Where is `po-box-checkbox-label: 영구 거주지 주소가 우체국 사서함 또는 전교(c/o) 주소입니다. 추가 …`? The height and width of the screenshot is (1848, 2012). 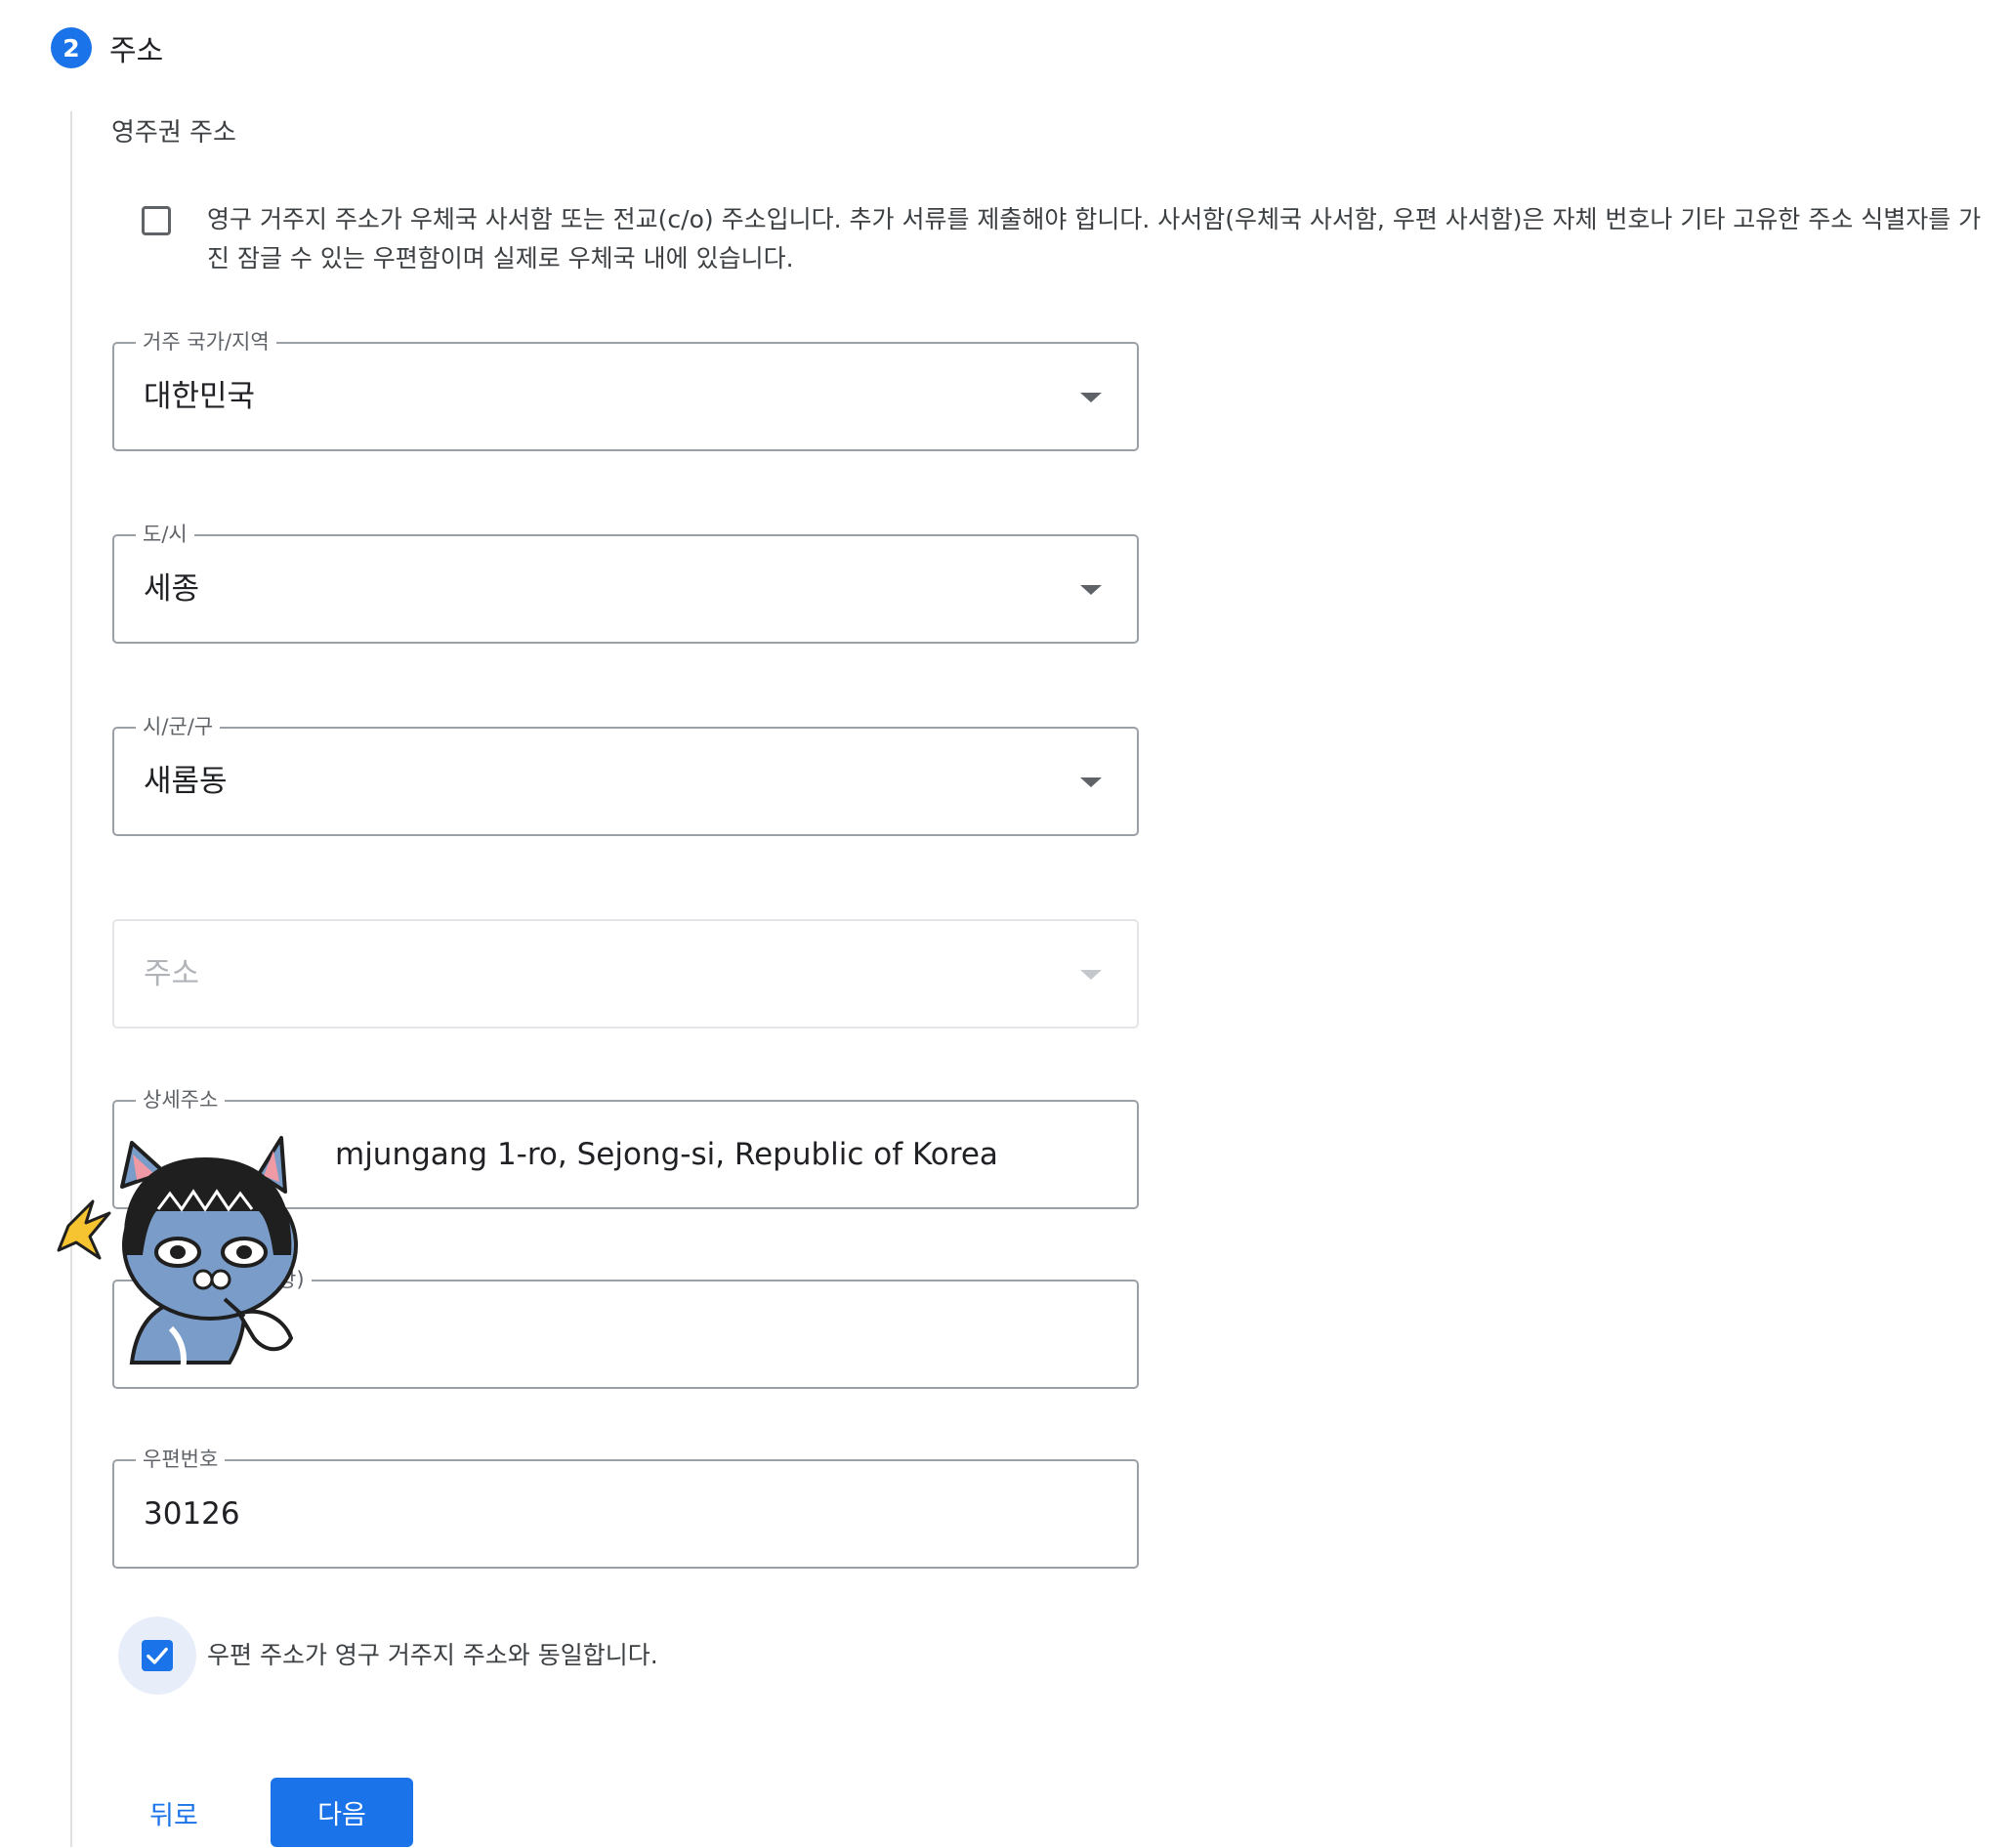 po-box-checkbox-label: 영구 거주지 주소가 우체국 사서함 또는 전교(c/o) 주소입니다. 추가 … is located at coordinates (1095, 239).